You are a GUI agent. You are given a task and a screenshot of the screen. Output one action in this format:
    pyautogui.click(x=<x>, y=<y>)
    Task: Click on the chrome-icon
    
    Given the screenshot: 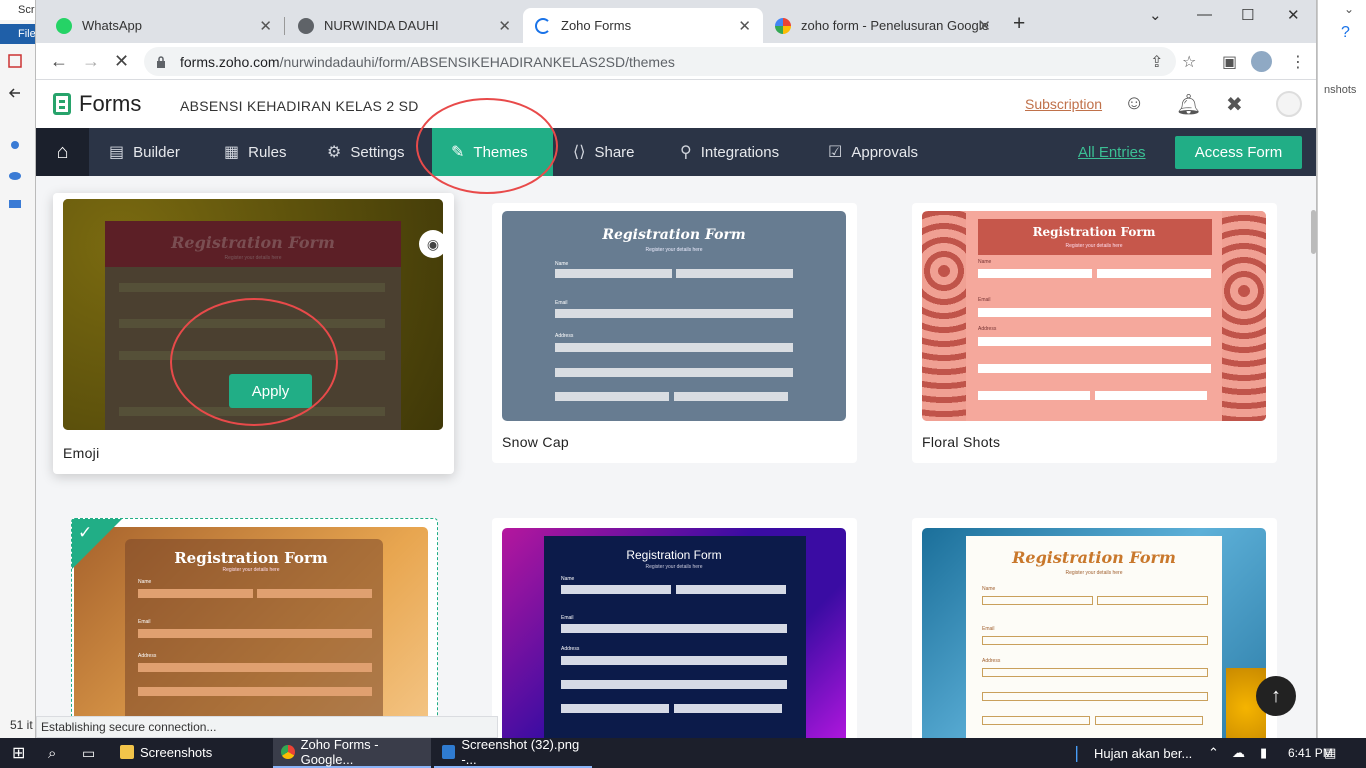 What is the action you would take?
    pyautogui.click(x=288, y=752)
    